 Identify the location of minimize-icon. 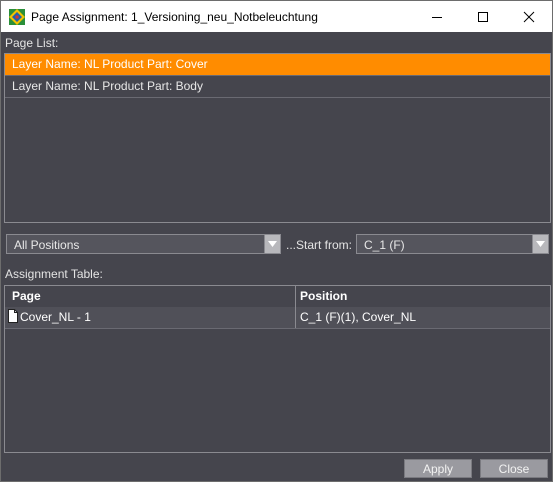
(437, 17).